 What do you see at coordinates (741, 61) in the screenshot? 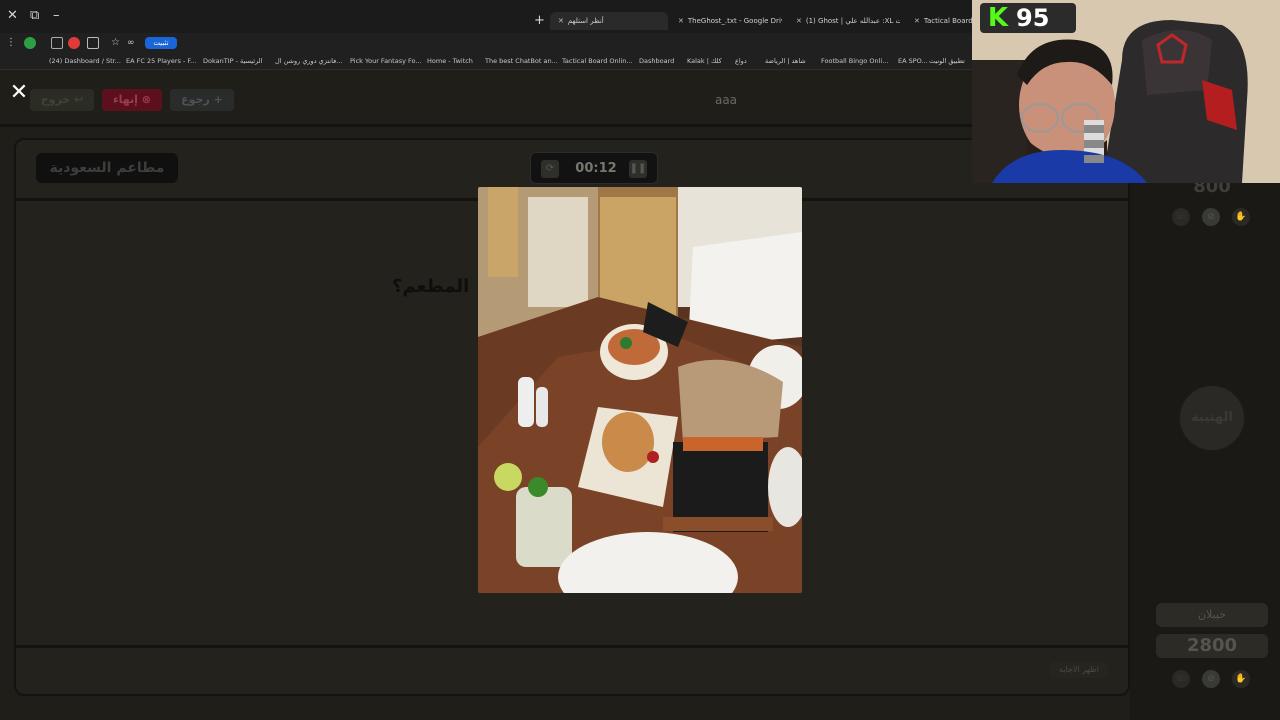
I see `bookmark-item: دواع` at bounding box center [741, 61].